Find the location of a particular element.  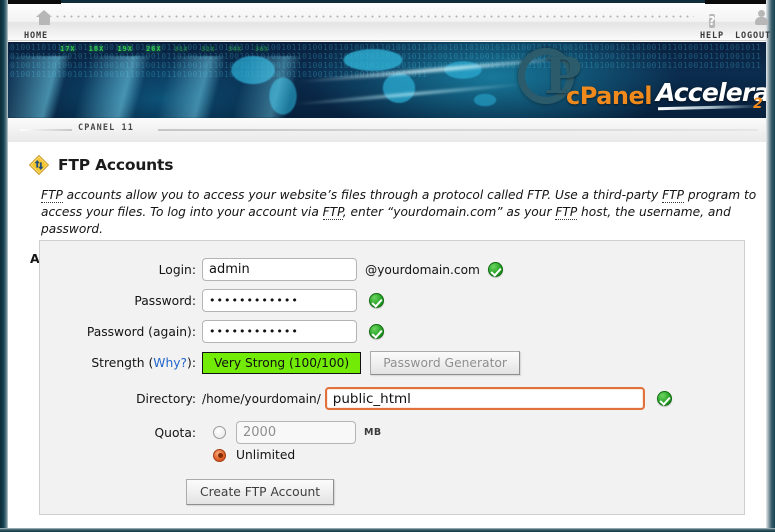

abbr-ftp-3: FTP is located at coordinates (332, 212).